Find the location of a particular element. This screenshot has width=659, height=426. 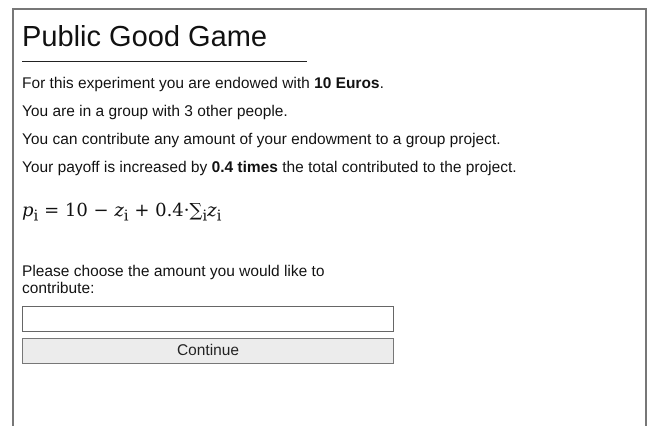

instruction-text: You can contribute any amount of your endowment to a group project. is located at coordinates (262, 140).